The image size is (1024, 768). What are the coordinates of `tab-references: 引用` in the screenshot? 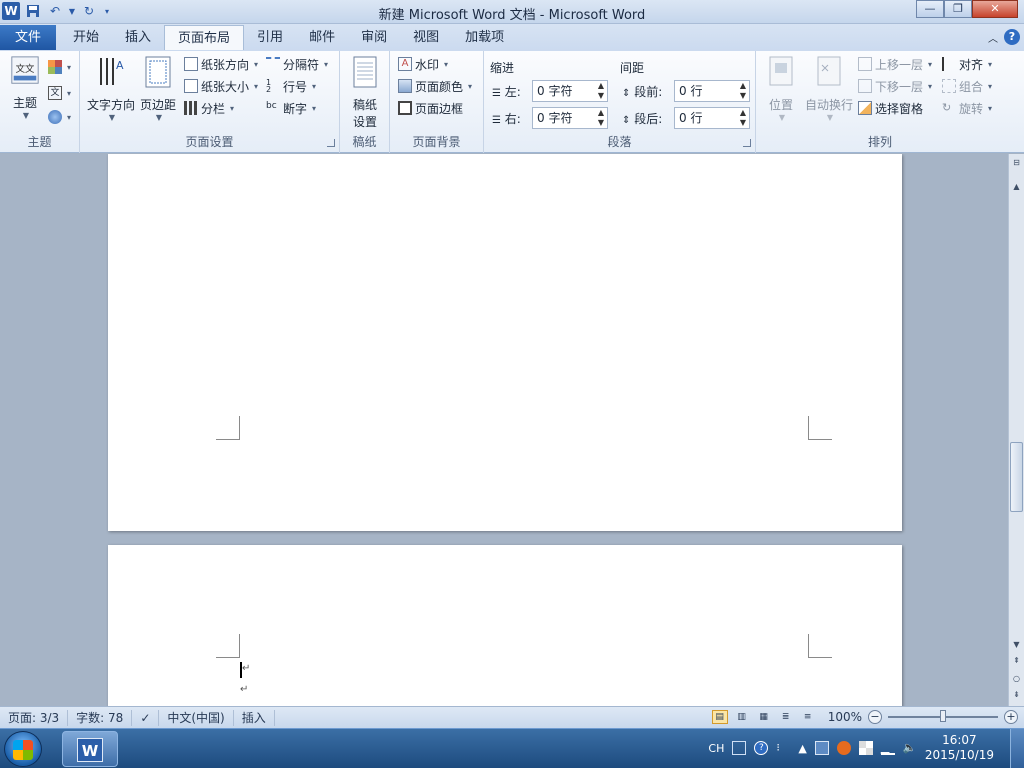 It's located at (270, 37).